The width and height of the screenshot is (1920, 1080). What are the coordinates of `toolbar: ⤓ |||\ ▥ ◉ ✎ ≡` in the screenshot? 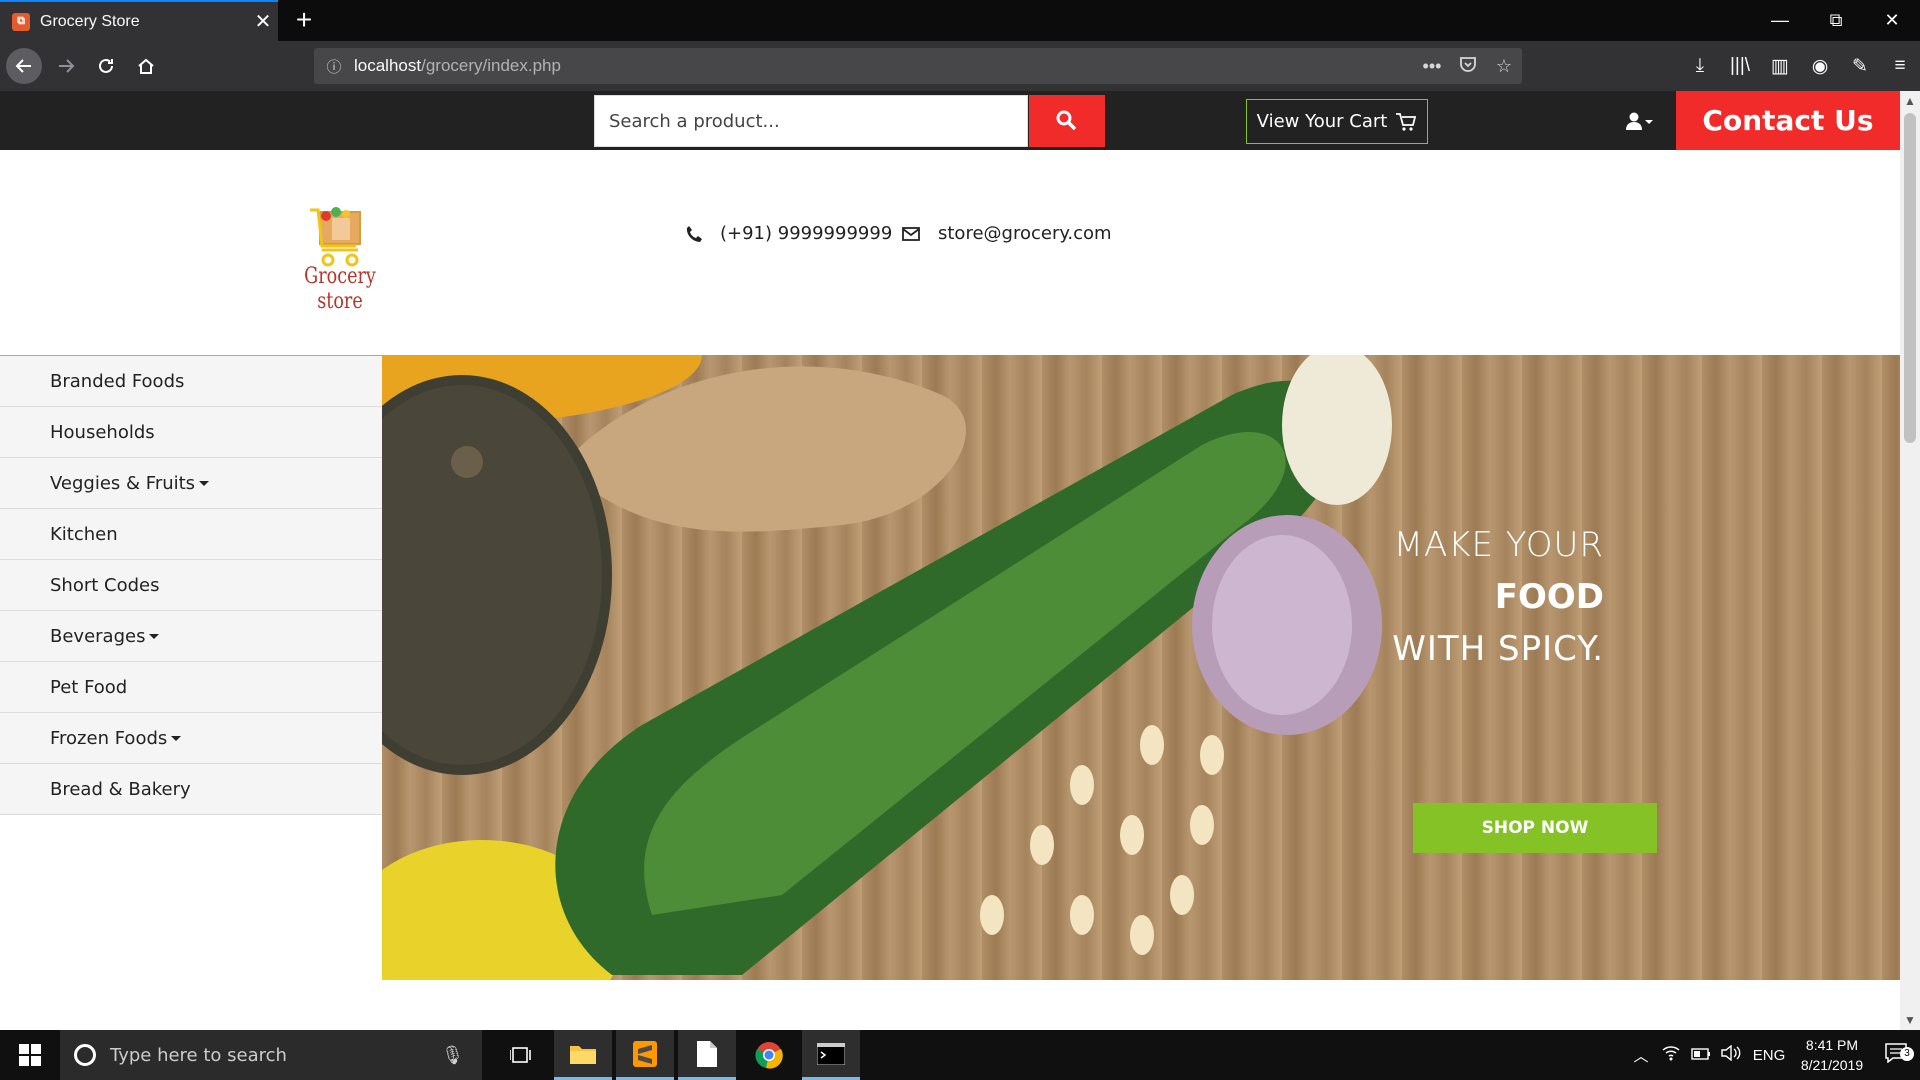 It's located at (1800, 66).